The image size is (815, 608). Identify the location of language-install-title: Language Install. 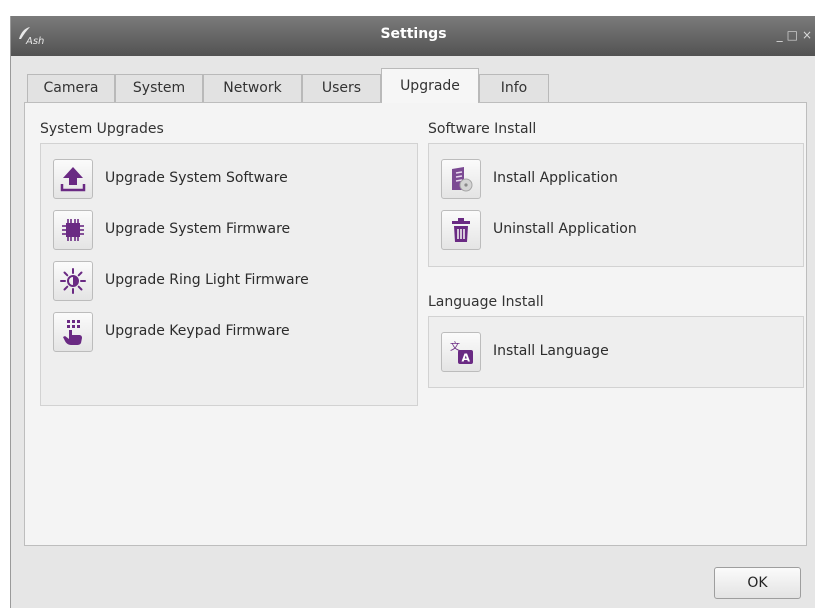
(486, 302).